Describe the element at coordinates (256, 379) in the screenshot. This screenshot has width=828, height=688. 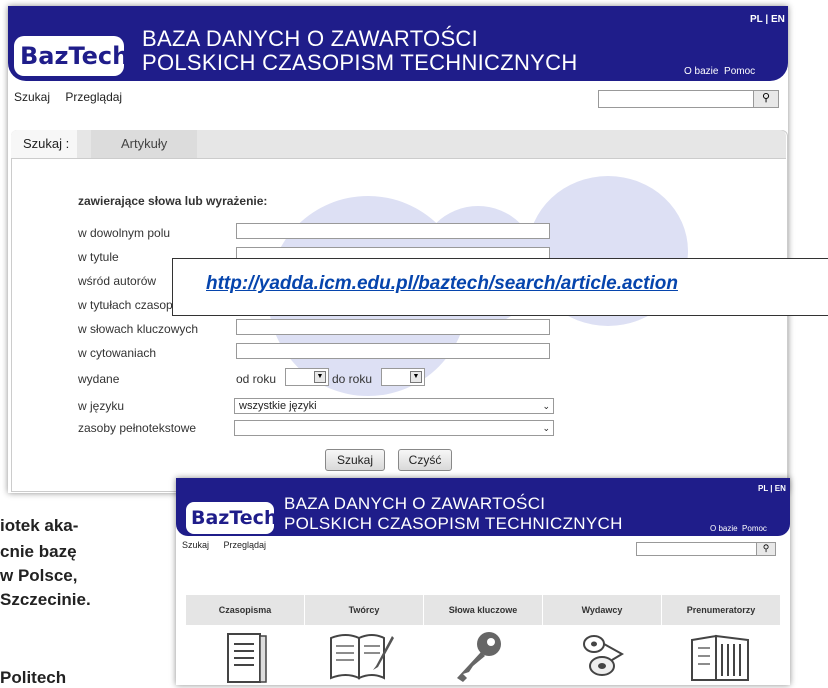
I see `label-from-year: od roku` at that location.